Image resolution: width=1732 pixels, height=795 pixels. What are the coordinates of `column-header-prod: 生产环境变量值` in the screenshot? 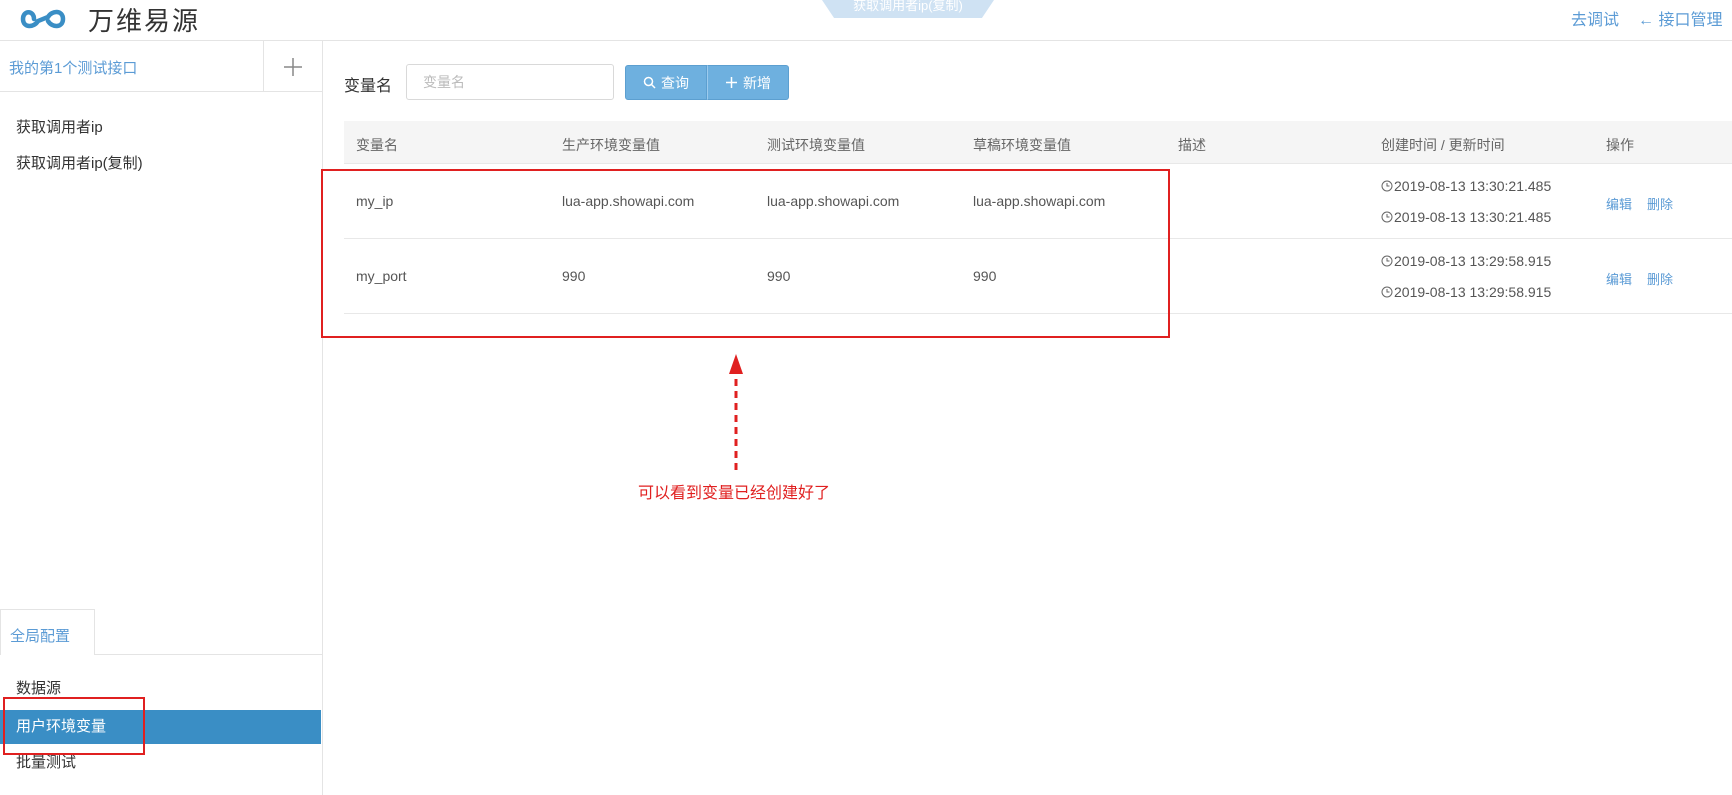 It's located at (611, 145).